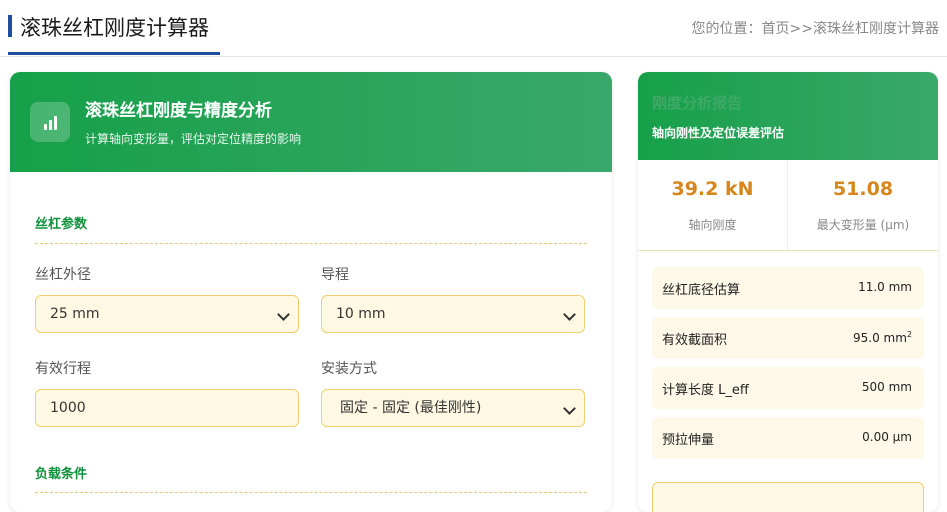  I want to click on report-header: 刚度分析报告 轴向刚性及定位误差评估, so click(788, 116).